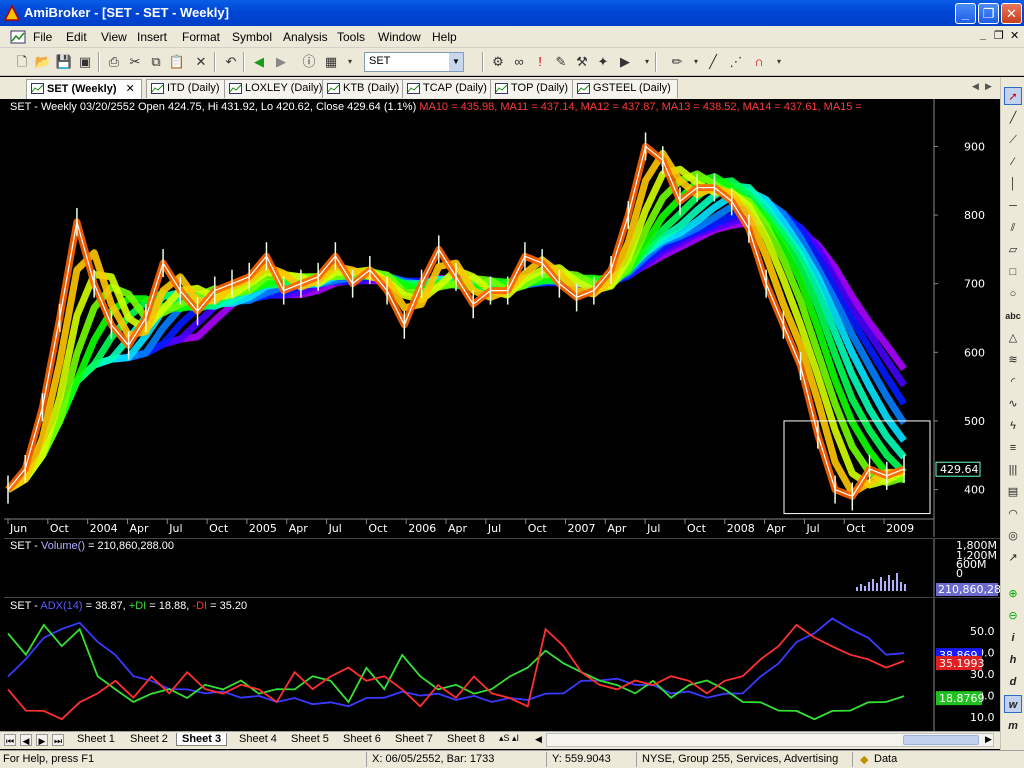  I want to click on ellipse-icon: ○, so click(1013, 294).